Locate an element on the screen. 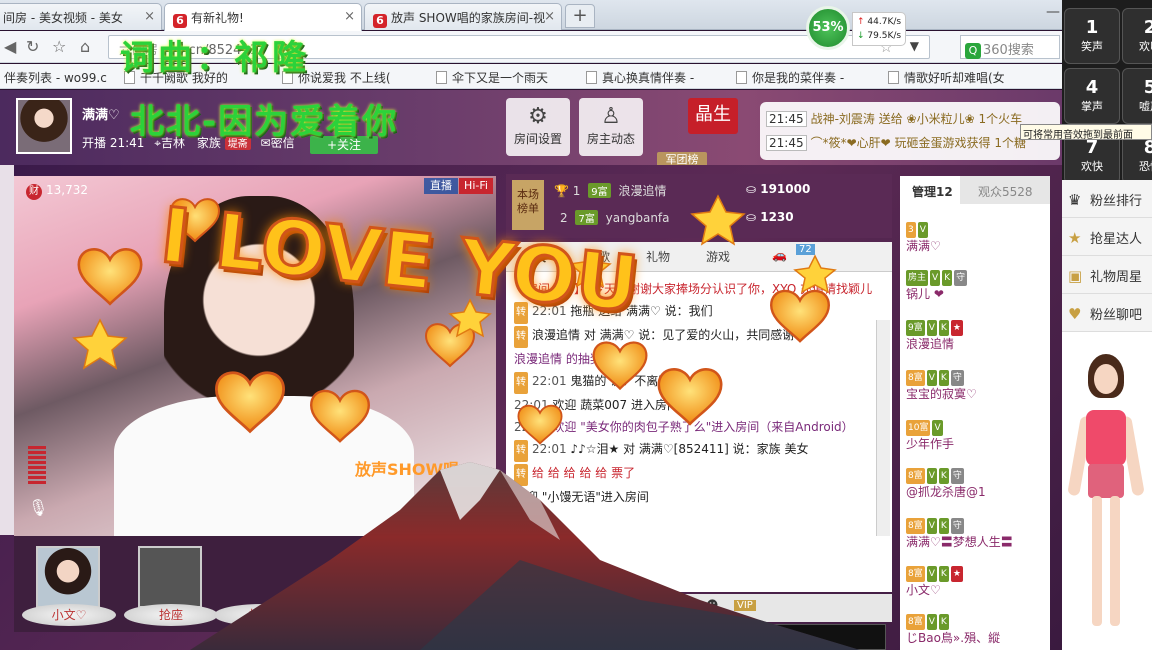 The height and width of the screenshot is (650, 1152). gift-icon: ▣ is located at coordinates (1075, 276).